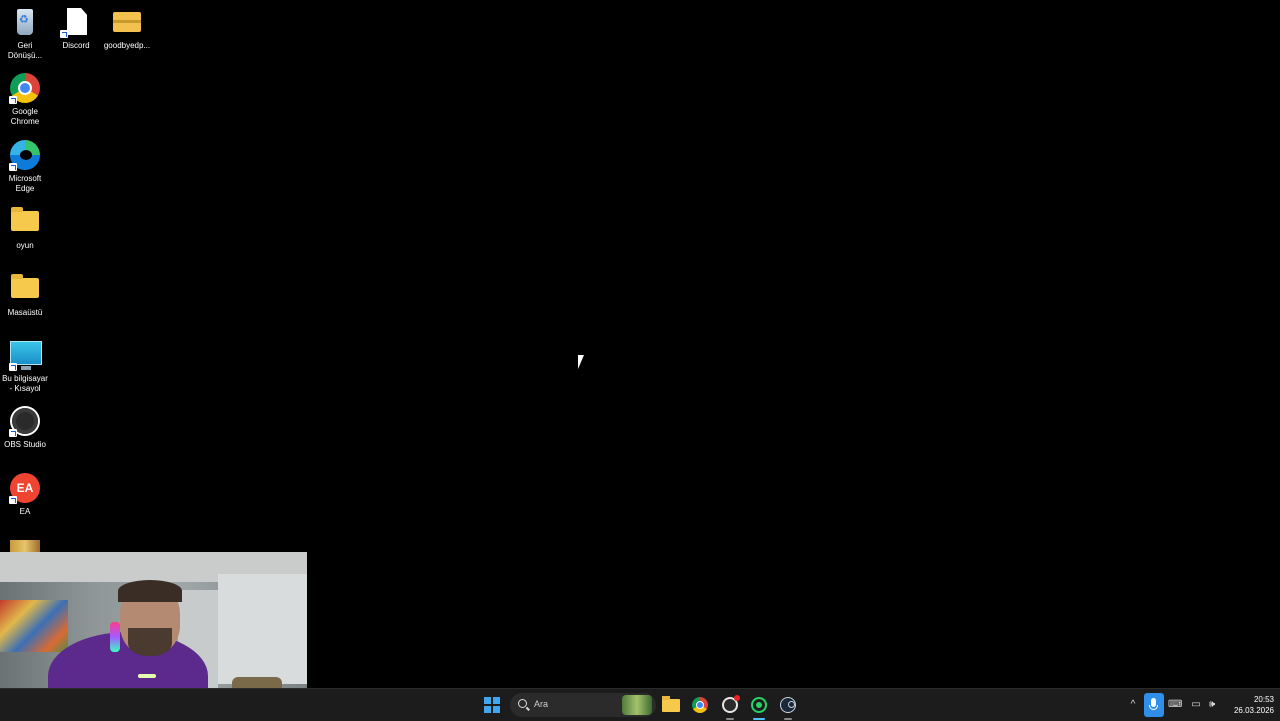 This screenshot has height=721, width=1280. Describe the element at coordinates (583, 705) in the screenshot. I see `taskbar-search: Ara` at that location.